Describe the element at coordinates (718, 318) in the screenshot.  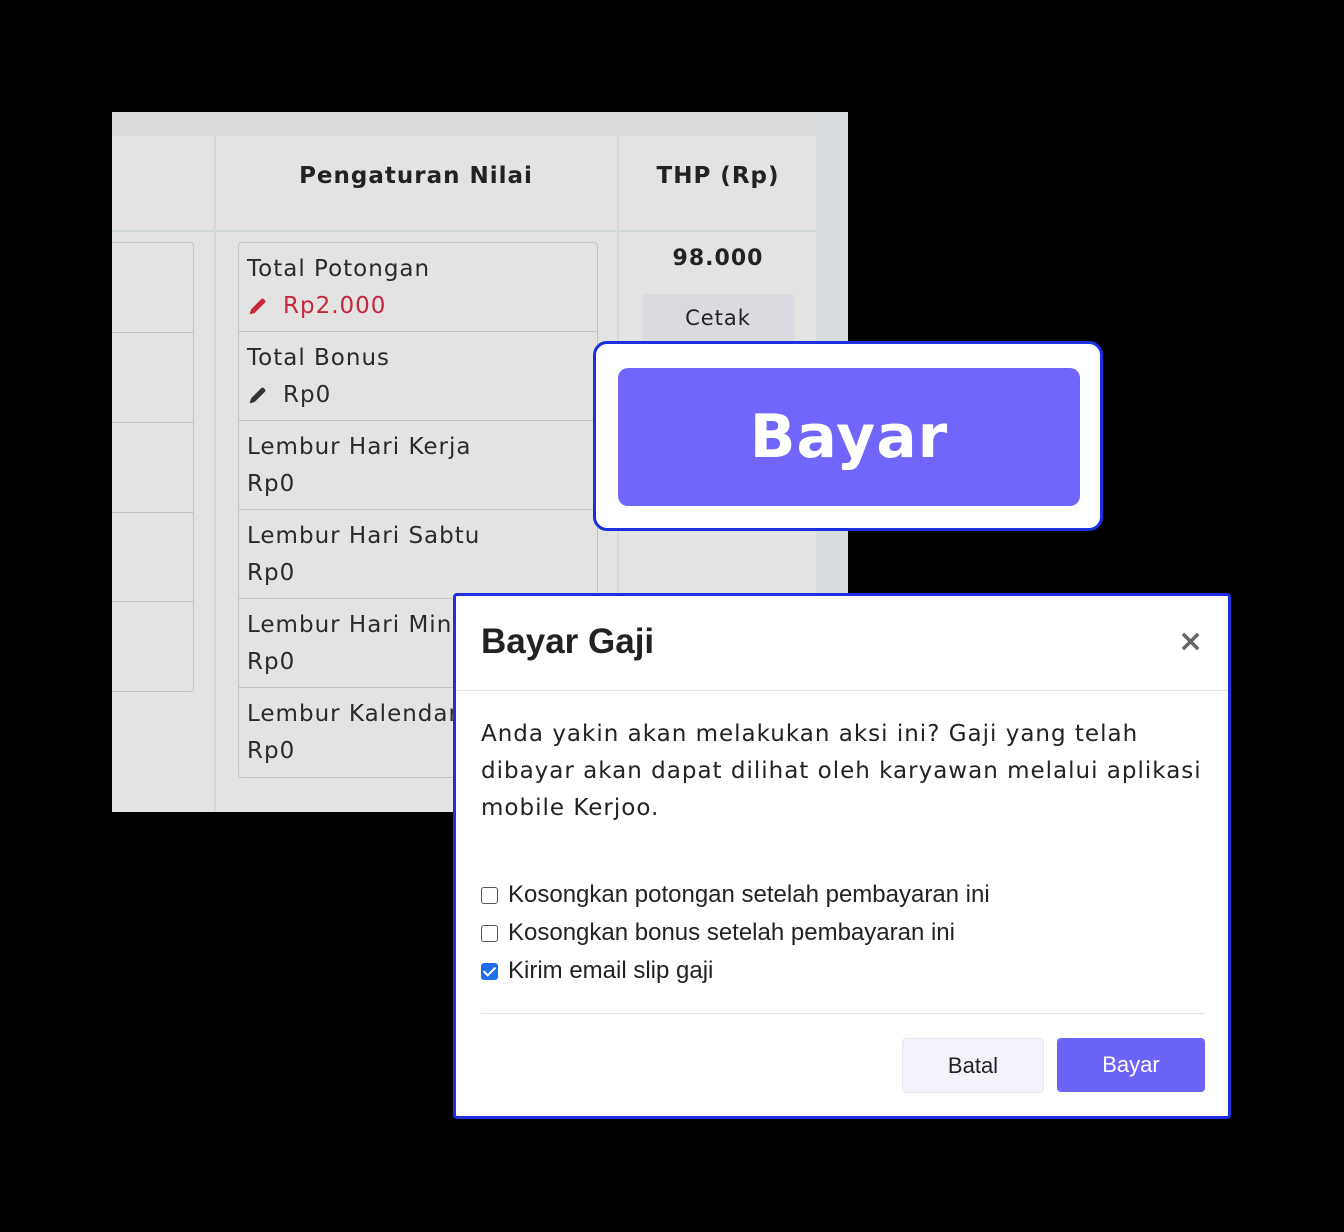
I see `print-button: Cetak` at that location.